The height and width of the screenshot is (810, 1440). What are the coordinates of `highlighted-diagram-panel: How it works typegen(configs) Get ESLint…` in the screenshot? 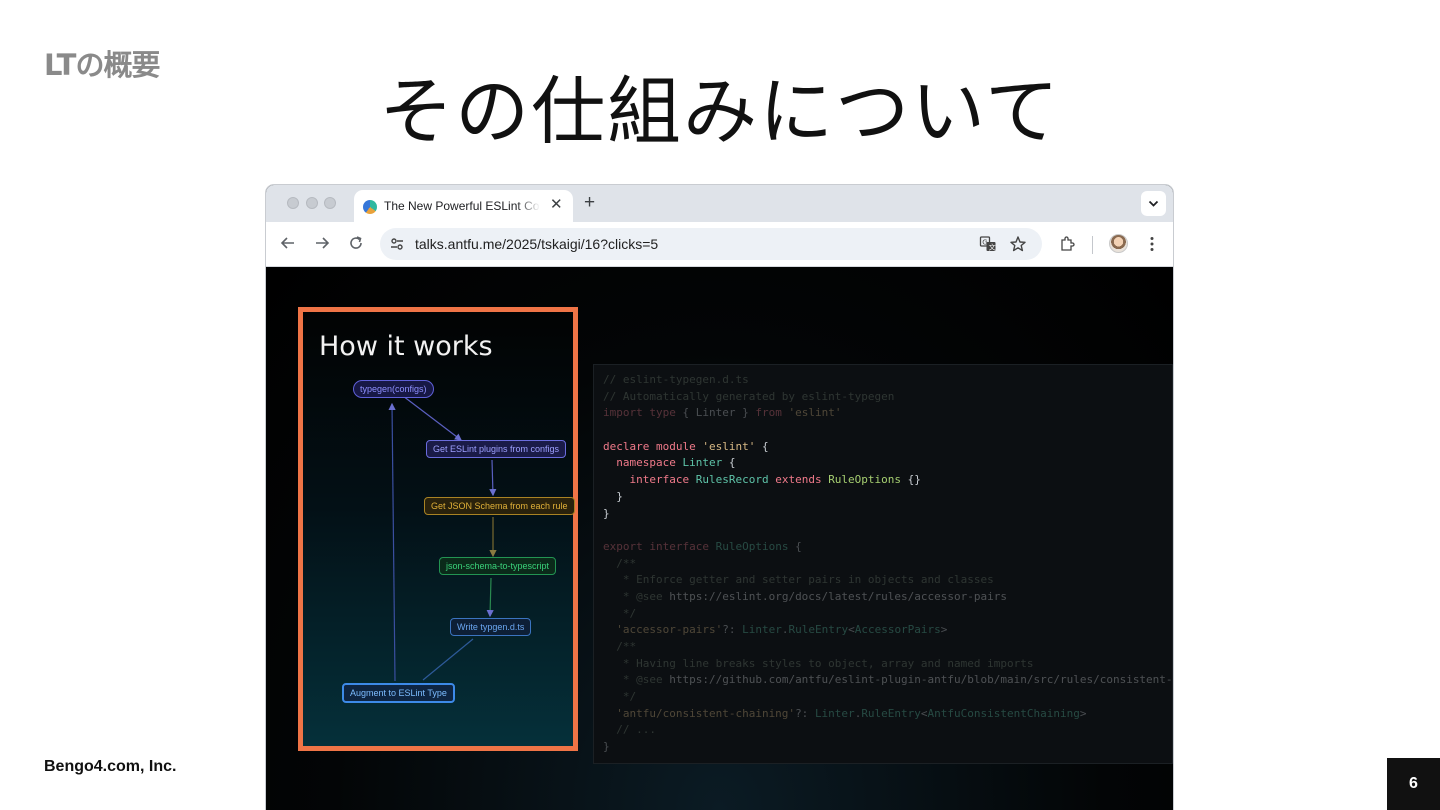 It's located at (438, 529).